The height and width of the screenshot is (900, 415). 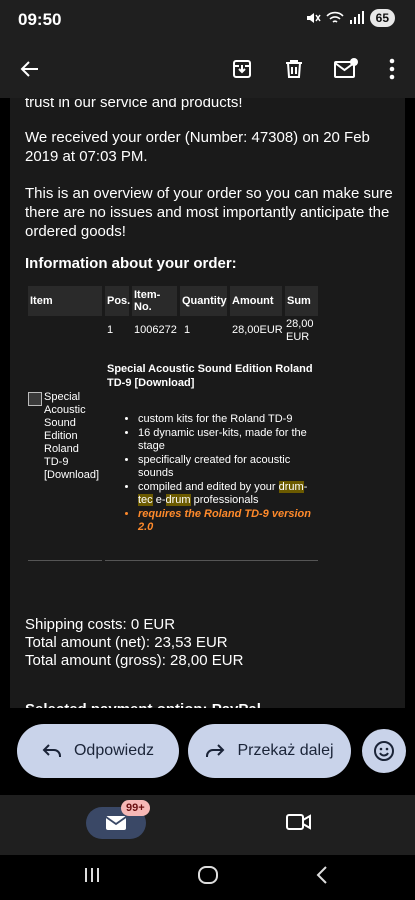 What do you see at coordinates (313, 18) in the screenshot?
I see `mute-icon` at bounding box center [313, 18].